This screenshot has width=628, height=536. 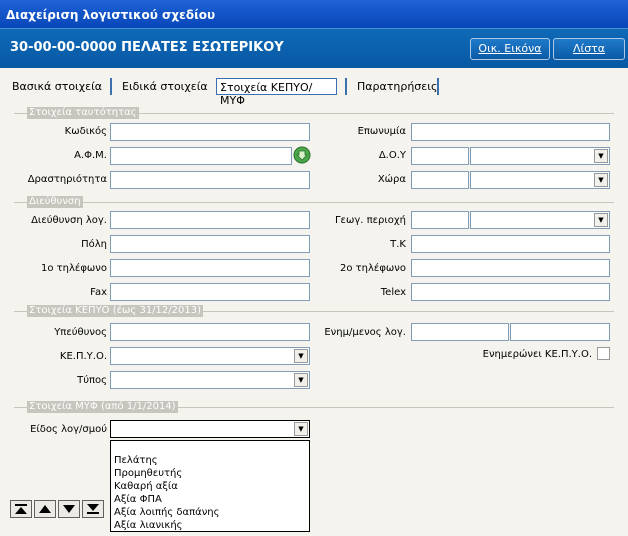 I want to click on phone2-label: 2ο τηλέφωνο, so click(x=372, y=268).